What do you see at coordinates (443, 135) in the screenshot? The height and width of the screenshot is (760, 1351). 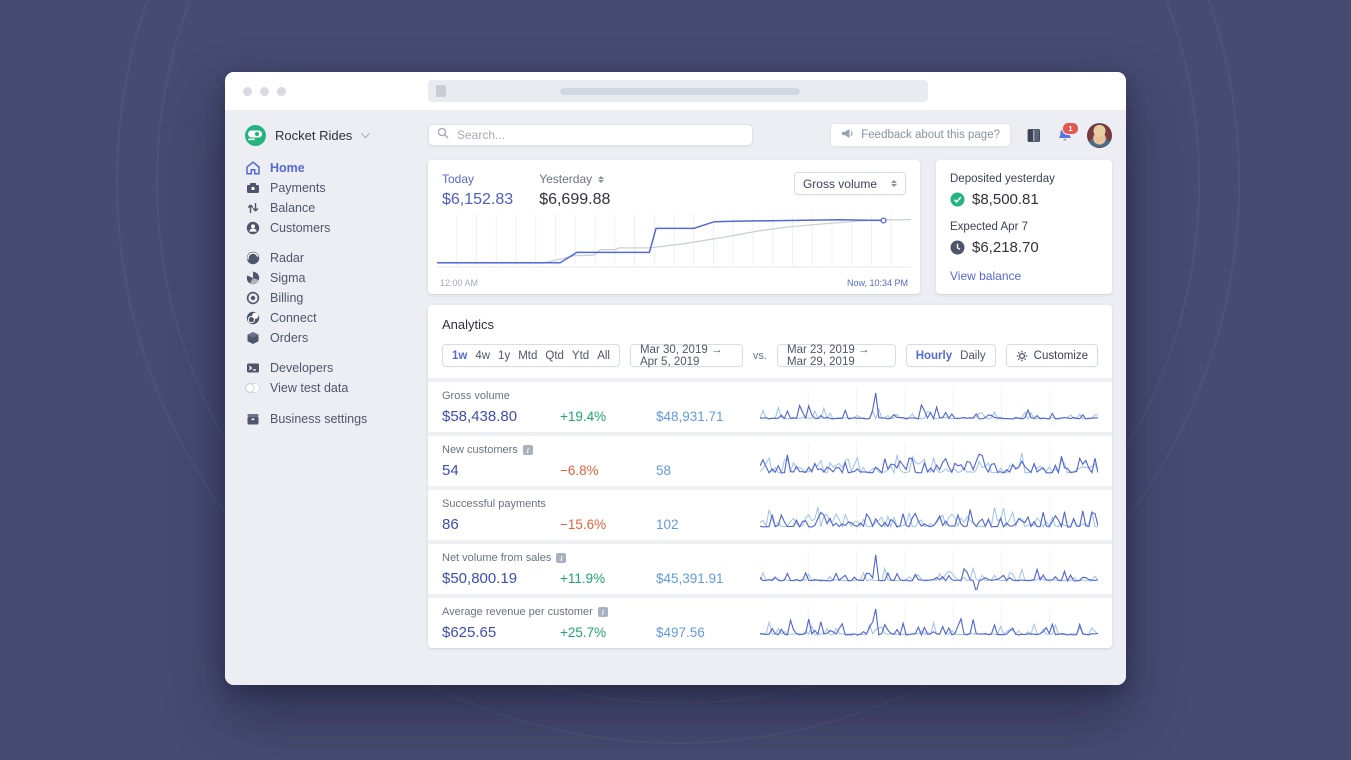 I see `search-icon` at bounding box center [443, 135].